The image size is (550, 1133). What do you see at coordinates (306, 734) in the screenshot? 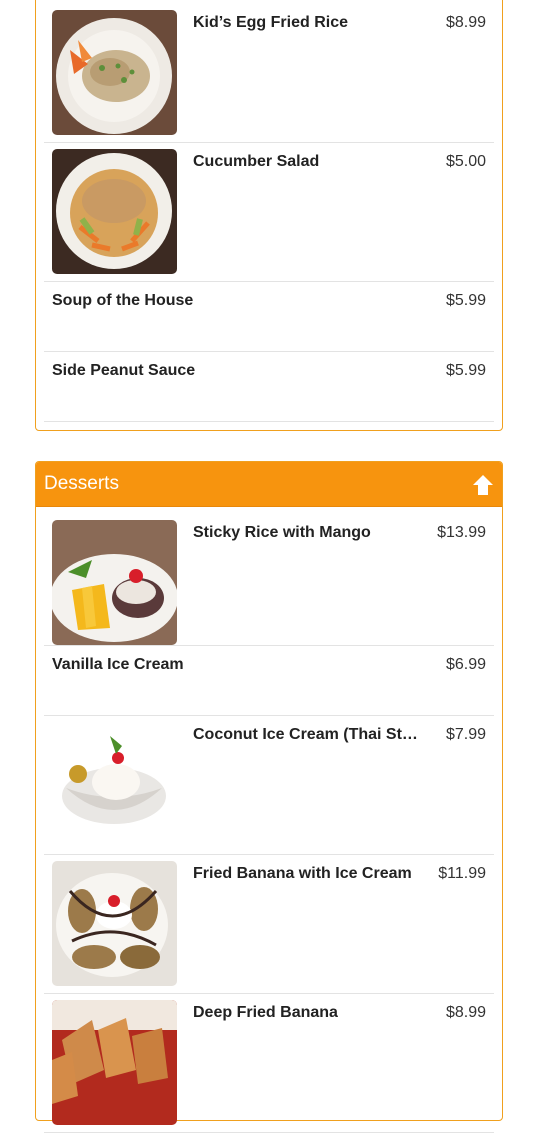
I see `menu-item-name: Coconut Ice Cream (Thai Style)` at bounding box center [306, 734].